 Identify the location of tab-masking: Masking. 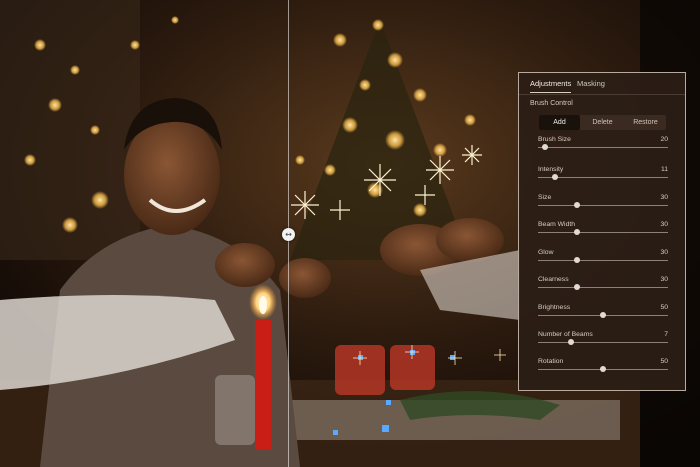
(591, 83).